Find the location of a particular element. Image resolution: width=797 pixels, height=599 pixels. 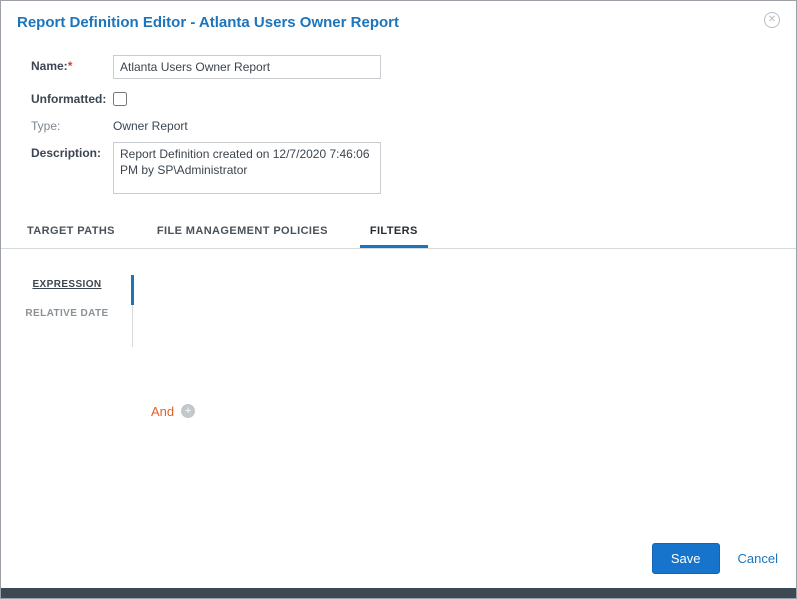

tab-target-paths: TARGET PATHS is located at coordinates (71, 233).